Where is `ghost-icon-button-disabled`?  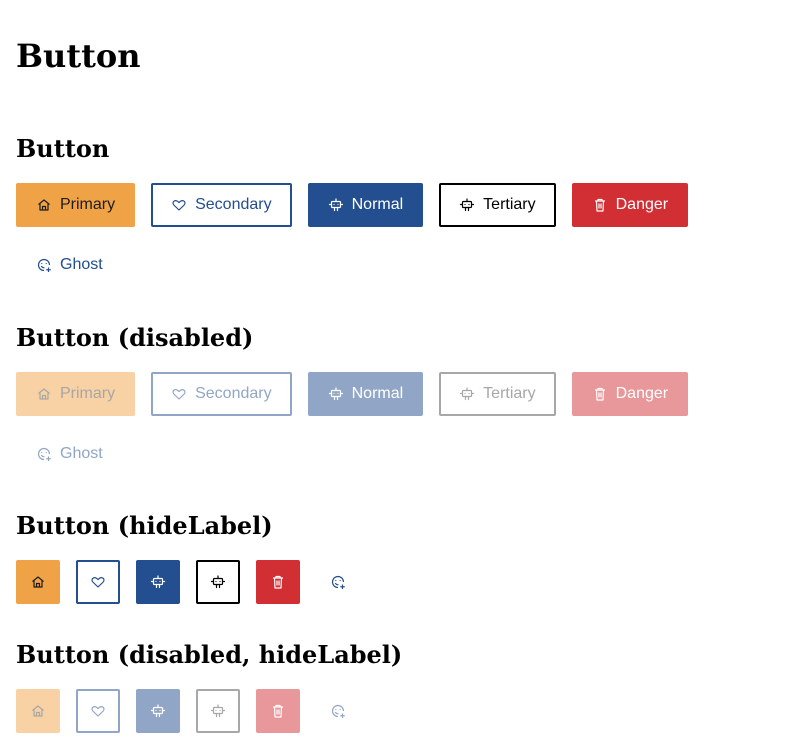
ghost-icon-button-disabled is located at coordinates (338, 711).